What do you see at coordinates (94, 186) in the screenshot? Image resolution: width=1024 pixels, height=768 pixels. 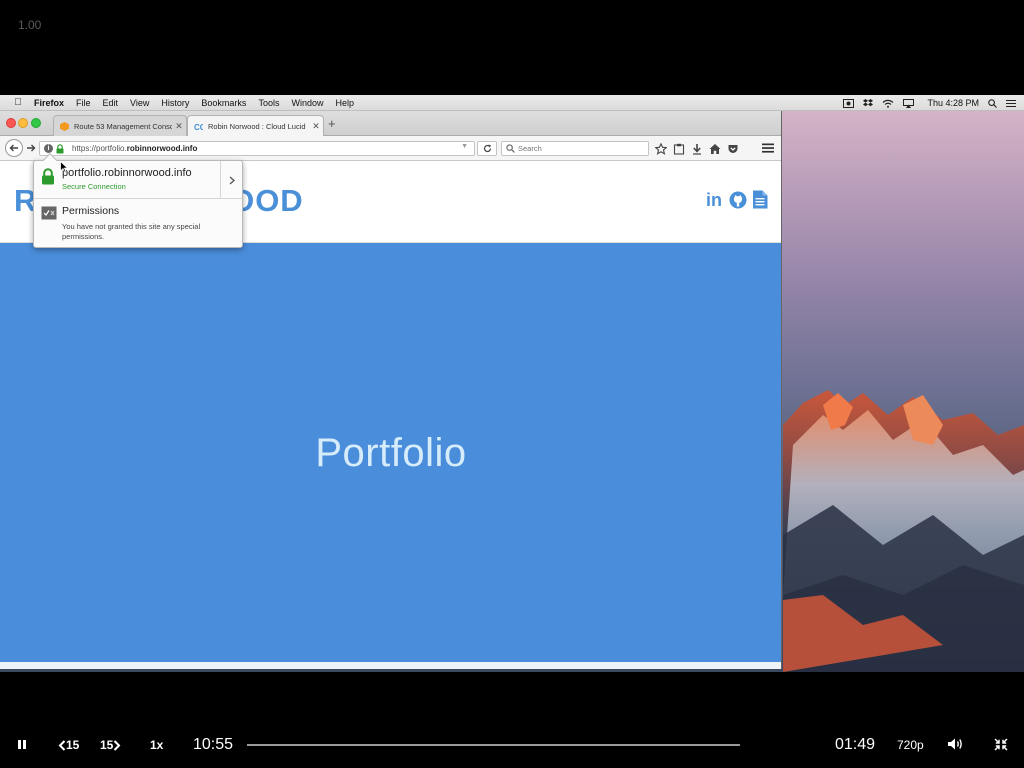 I see `popup-secure-status: Secure Connection` at bounding box center [94, 186].